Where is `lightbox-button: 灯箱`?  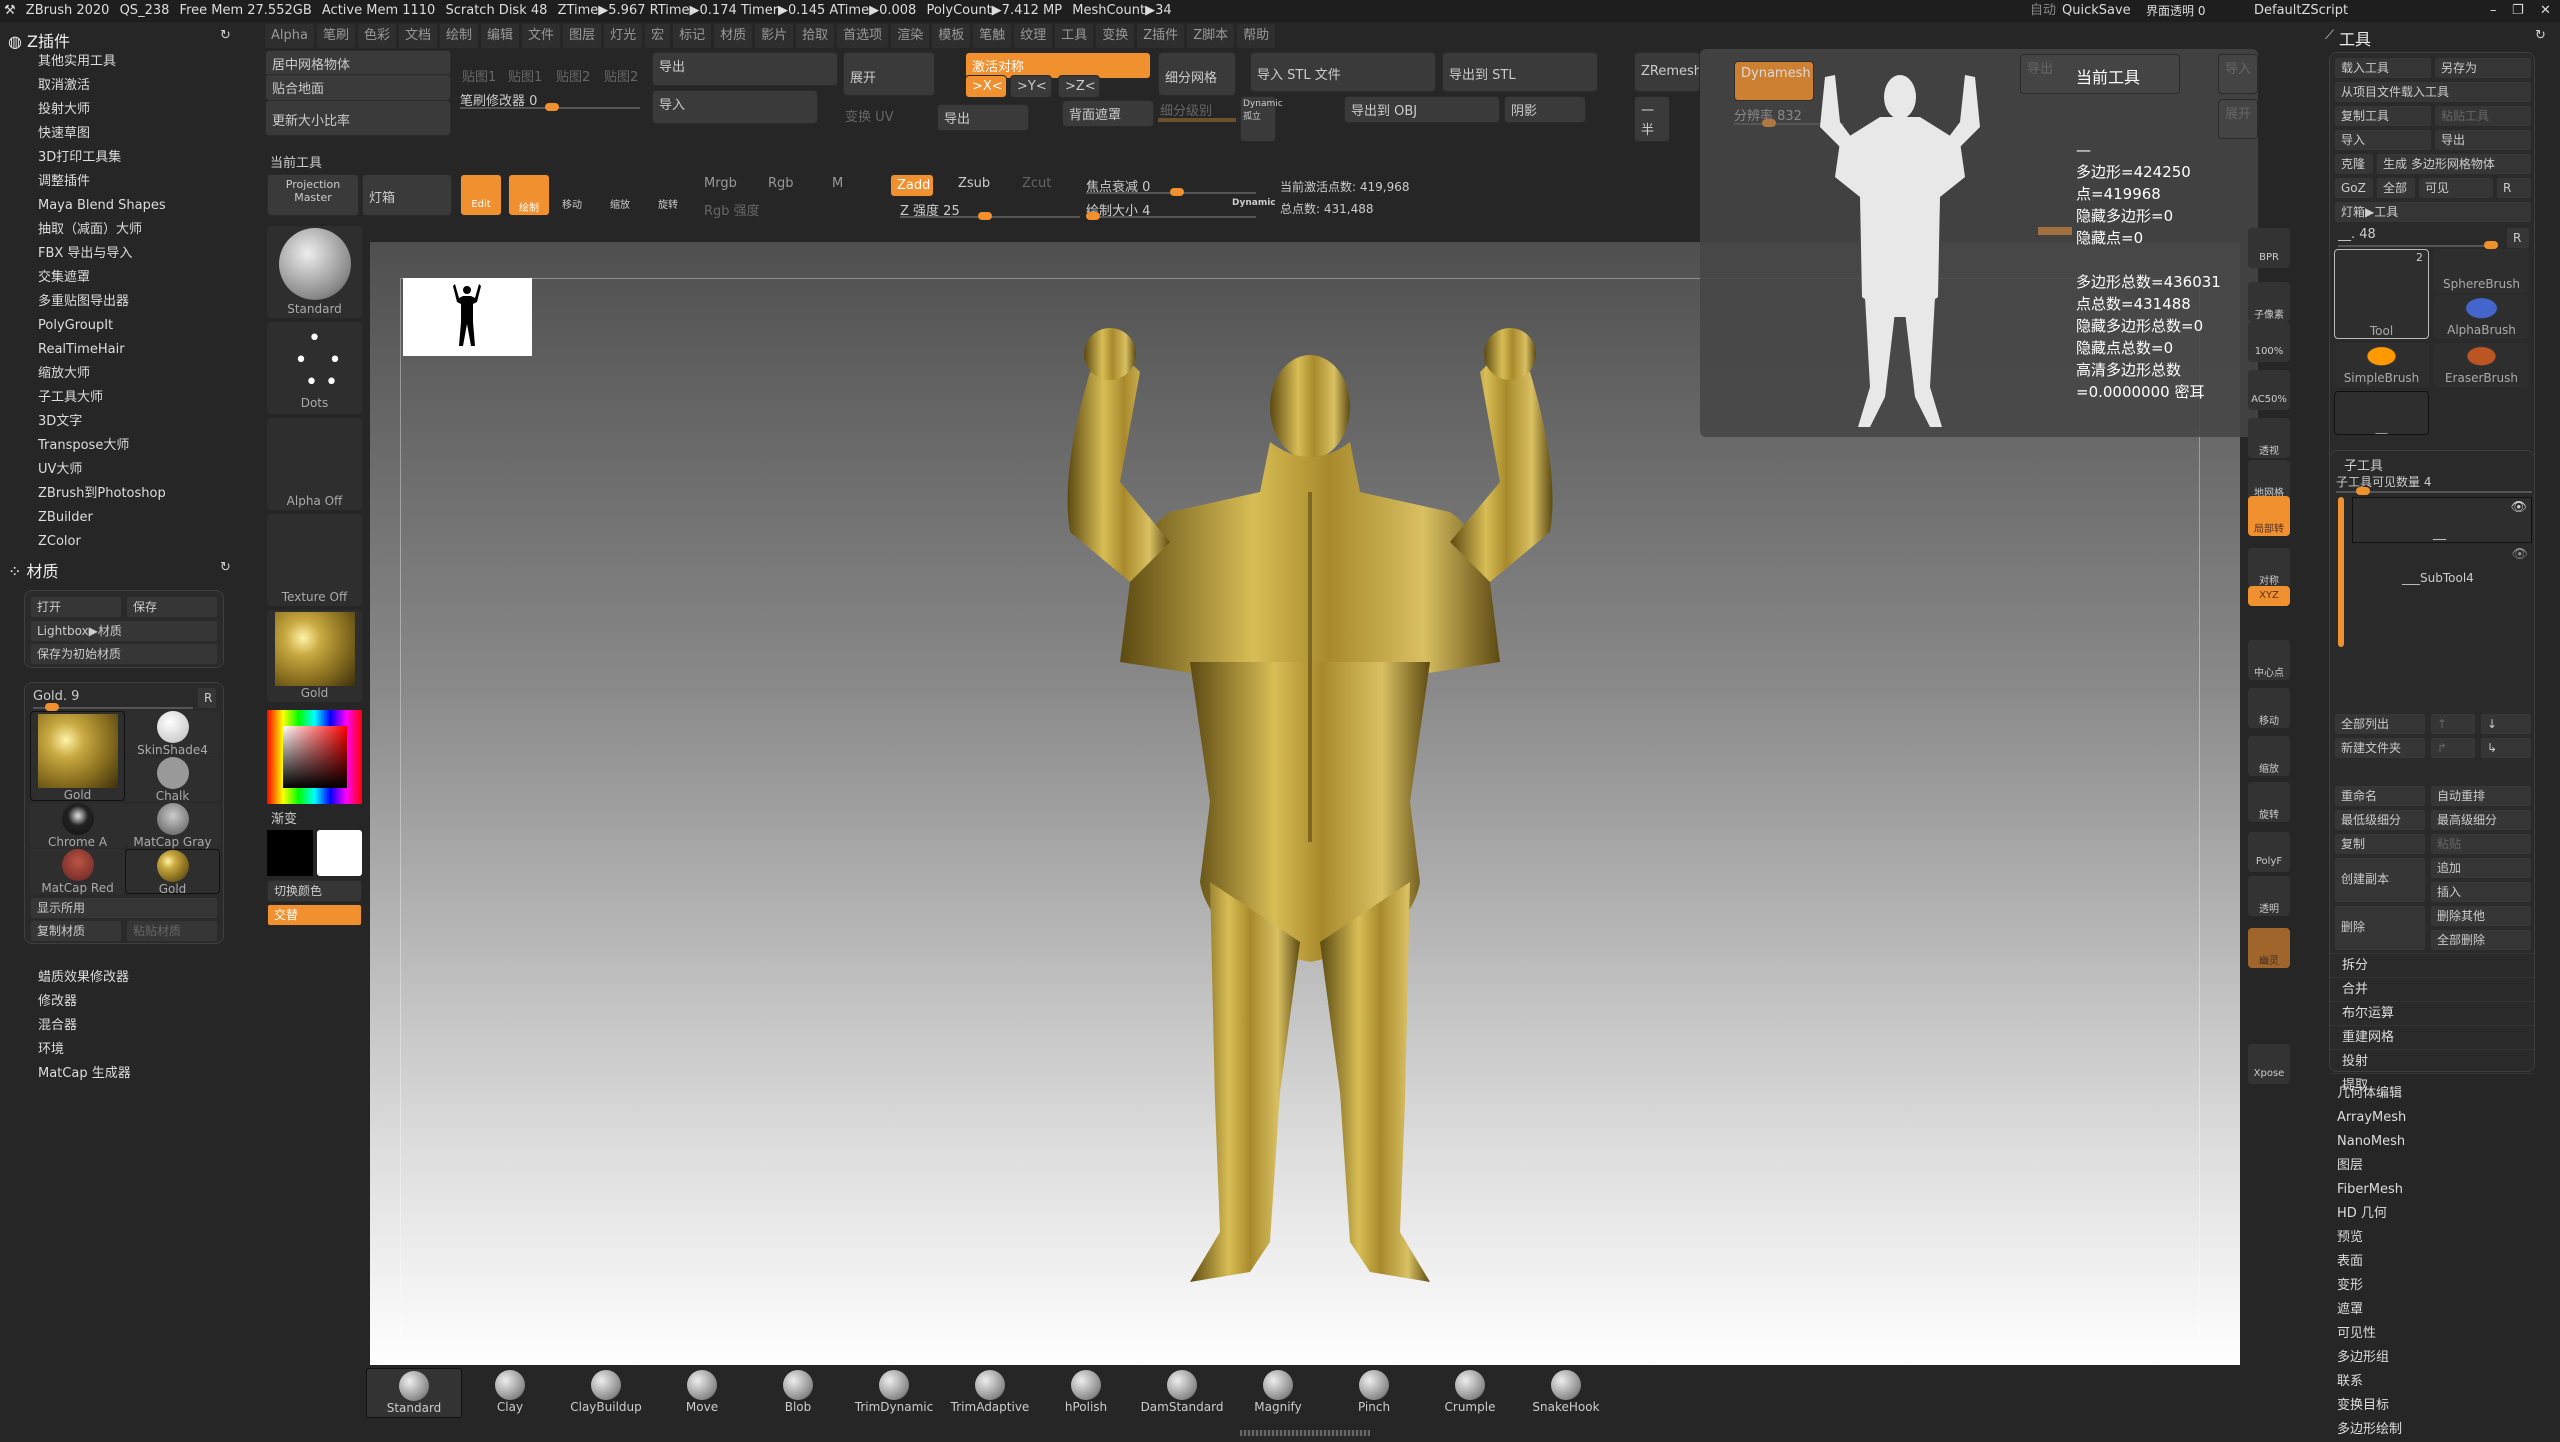
lightbox-button: 灯箱 is located at coordinates (407, 195).